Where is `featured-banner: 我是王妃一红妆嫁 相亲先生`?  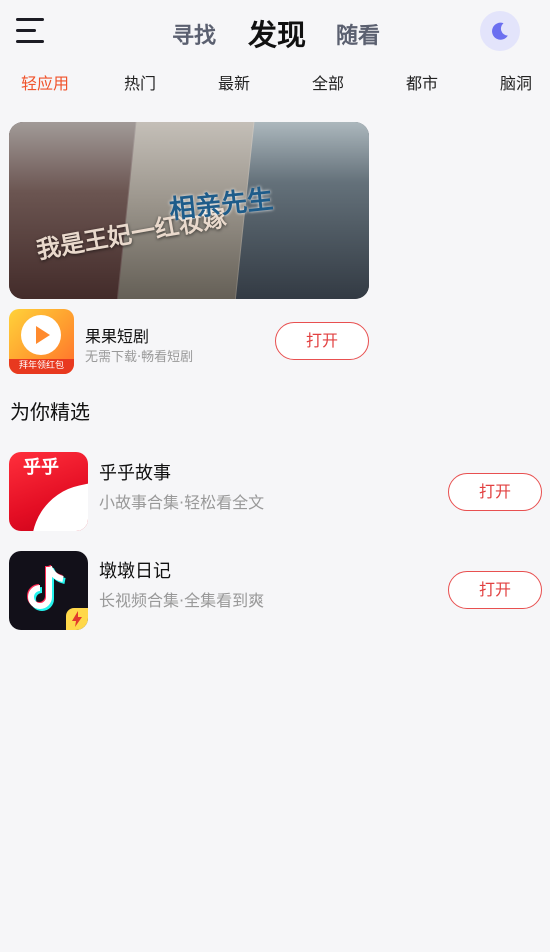
featured-banner: 我是王妃一红妆嫁 相亲先生 is located at coordinates (189, 210).